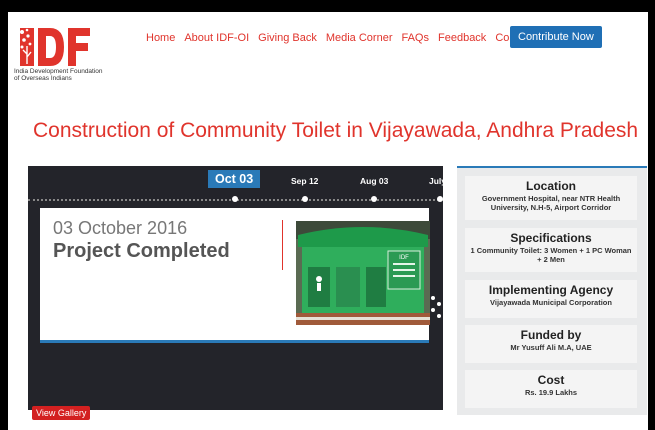 The height and width of the screenshot is (430, 655). What do you see at coordinates (61, 413) in the screenshot?
I see `view-gallery-button: View Gallery` at bounding box center [61, 413].